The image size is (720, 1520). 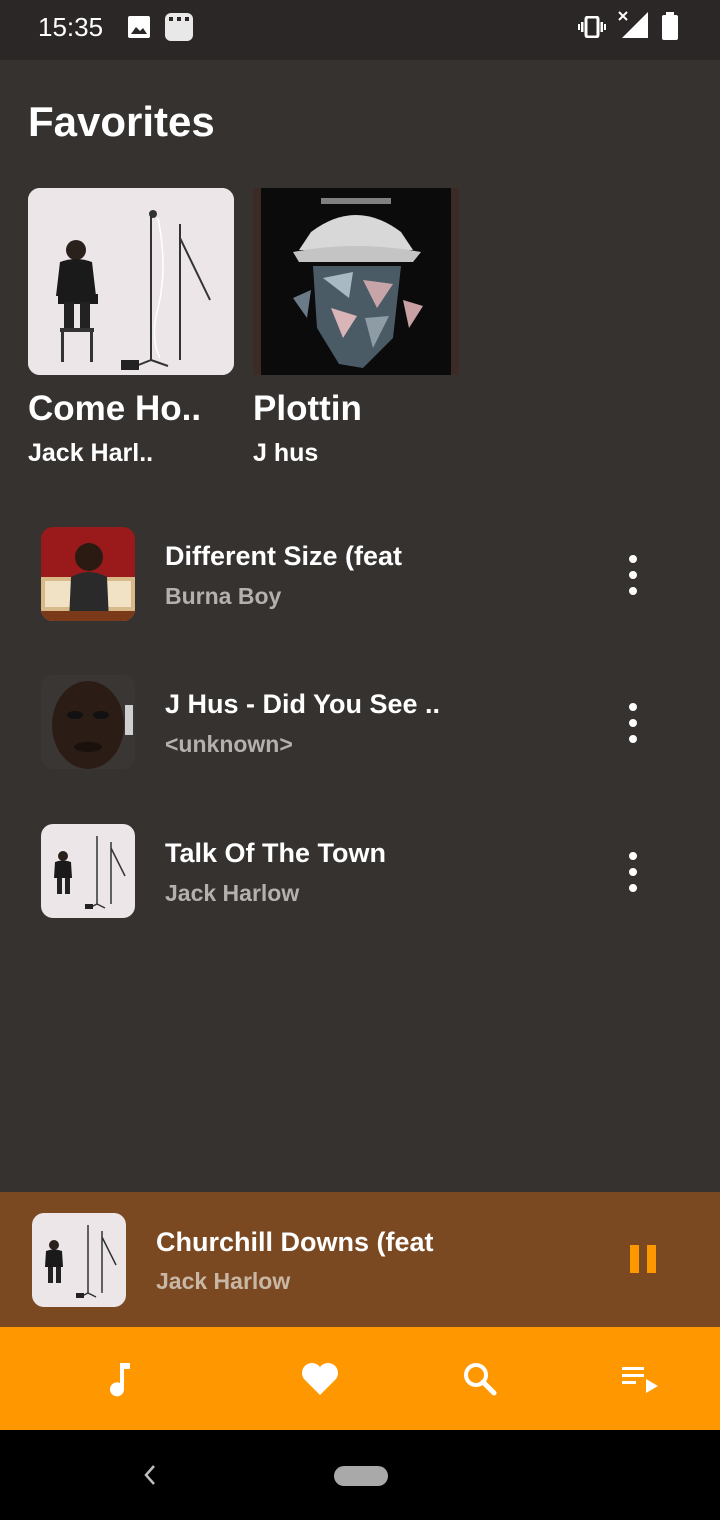 I want to click on favorite-artist: J hus, so click(x=286, y=453).